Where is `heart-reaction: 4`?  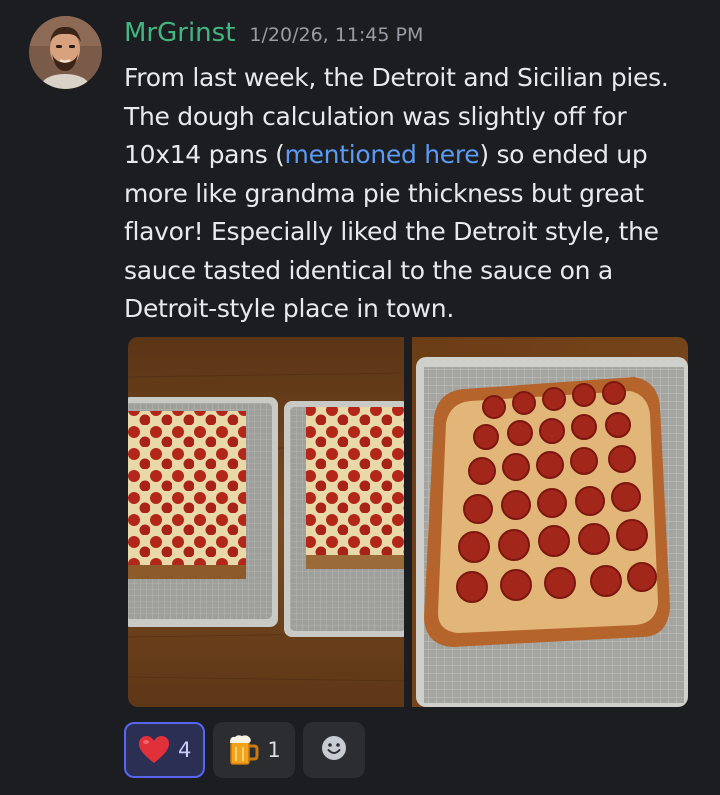
heart-reaction: 4 is located at coordinates (165, 750).